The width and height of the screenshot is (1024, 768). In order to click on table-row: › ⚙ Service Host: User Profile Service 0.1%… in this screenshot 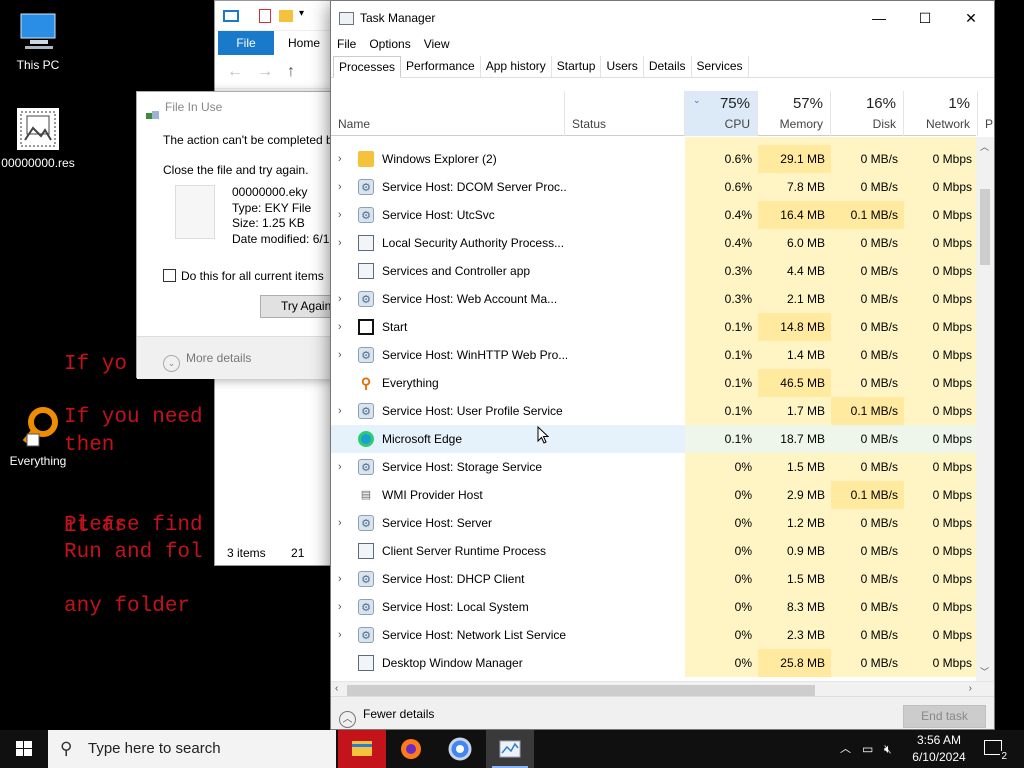, I will do `click(653, 411)`.